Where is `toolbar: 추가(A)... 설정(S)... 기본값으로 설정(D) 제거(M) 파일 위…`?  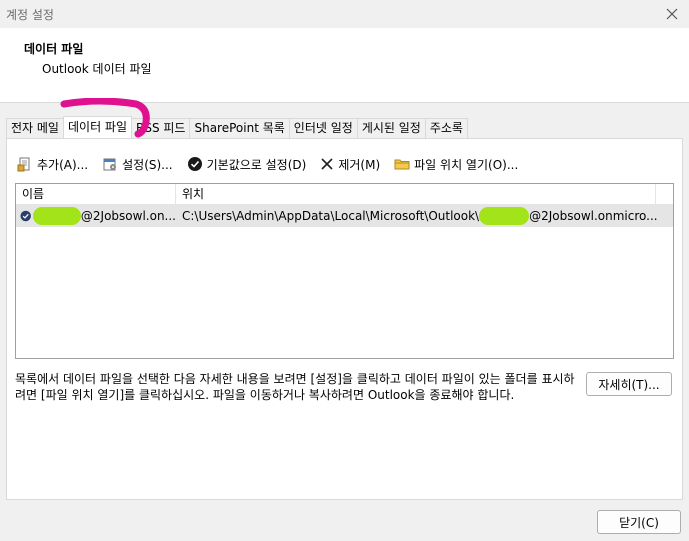
toolbar: 추가(A)... 설정(S)... 기본값으로 설정(D) 제거(M) 파일 위… is located at coordinates (274, 164).